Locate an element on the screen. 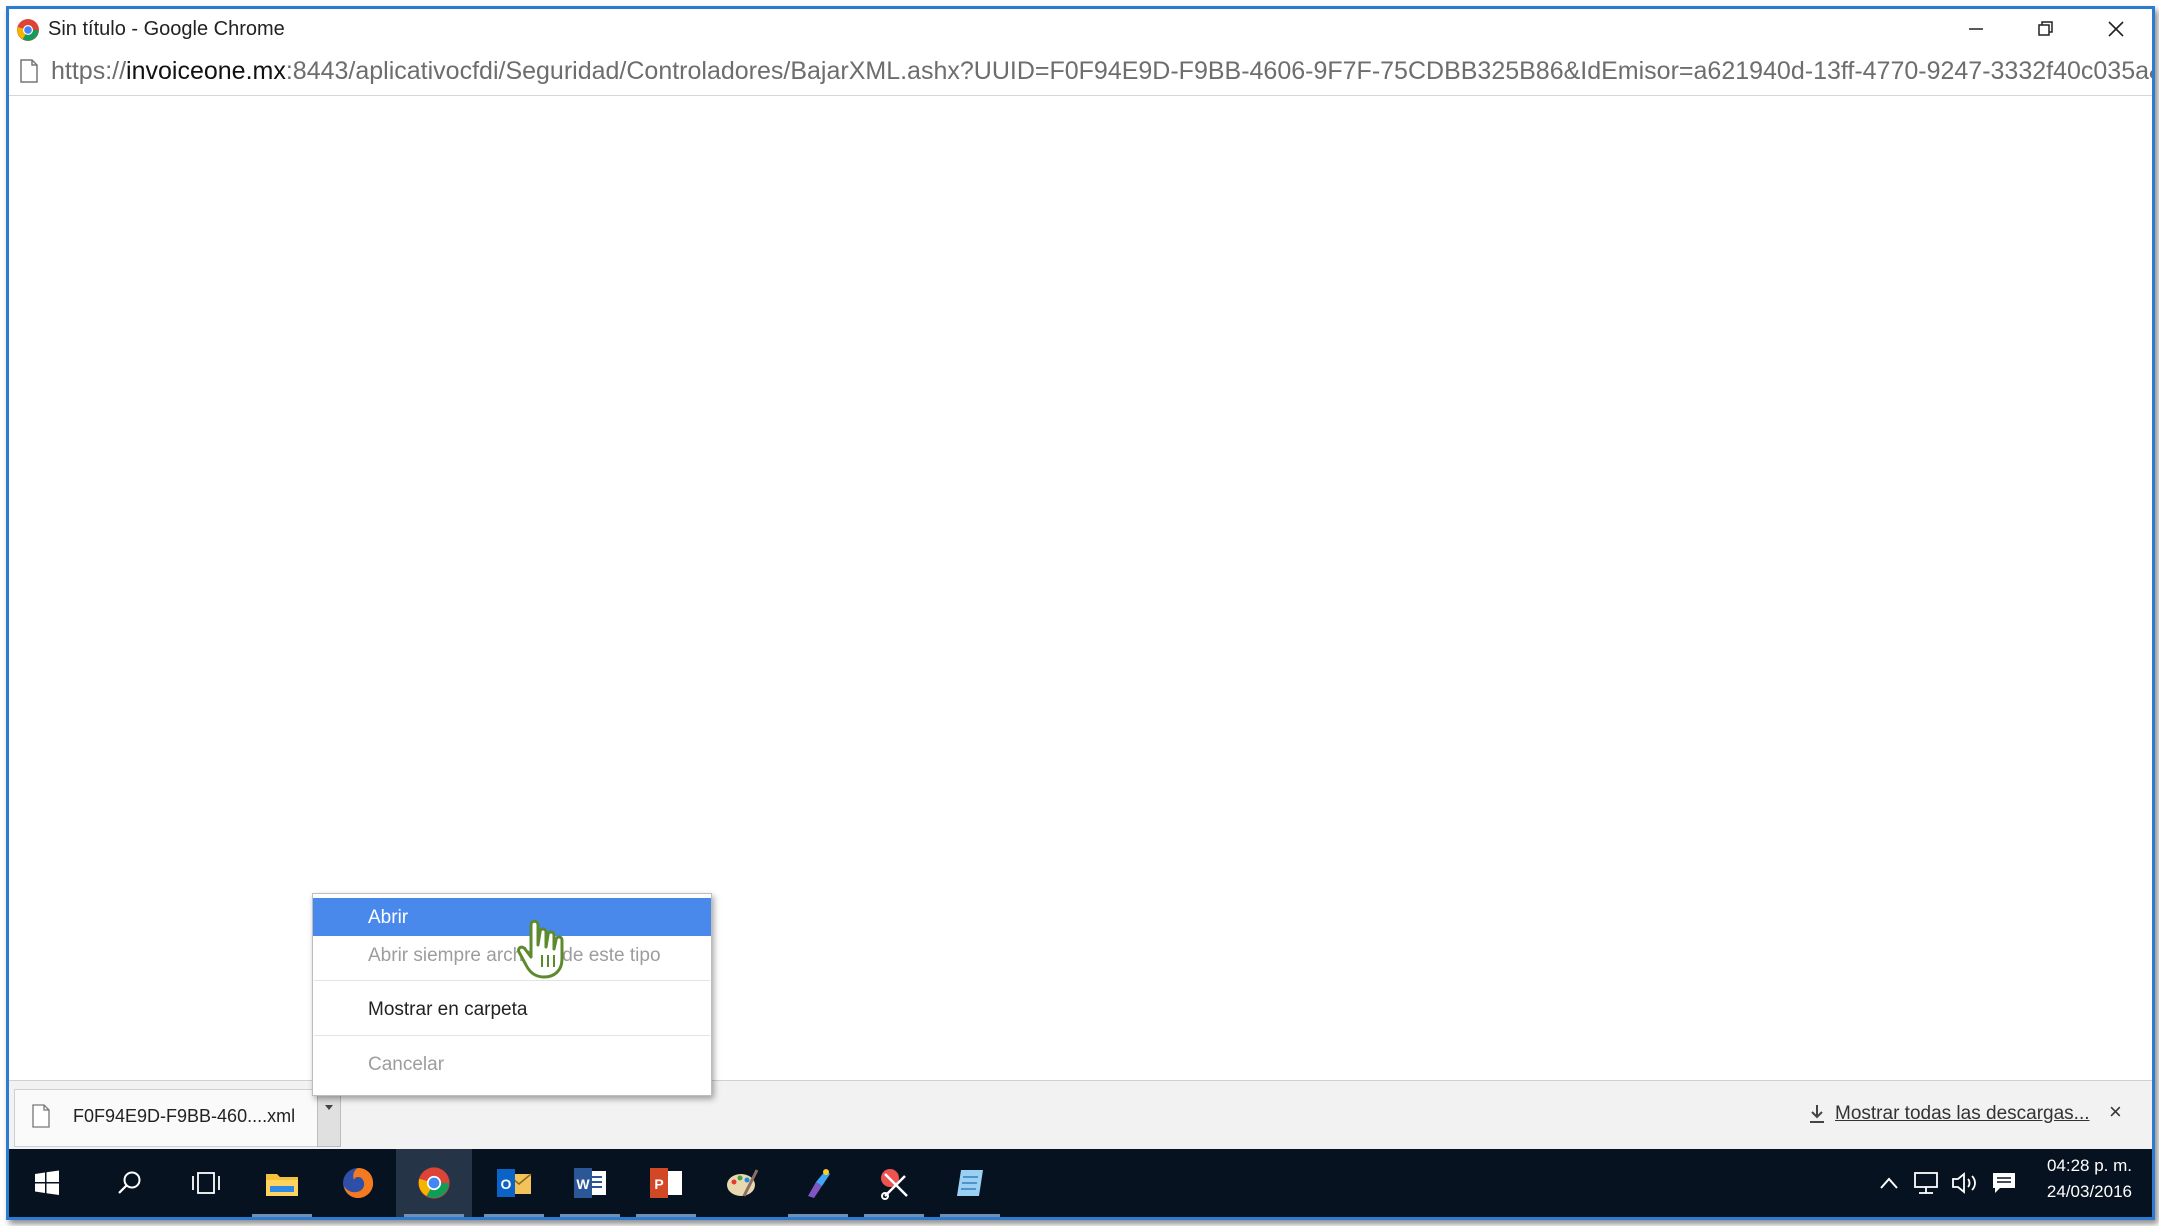 This screenshot has height=1226, width=2159. file-explorer-icon is located at coordinates (282, 1185).